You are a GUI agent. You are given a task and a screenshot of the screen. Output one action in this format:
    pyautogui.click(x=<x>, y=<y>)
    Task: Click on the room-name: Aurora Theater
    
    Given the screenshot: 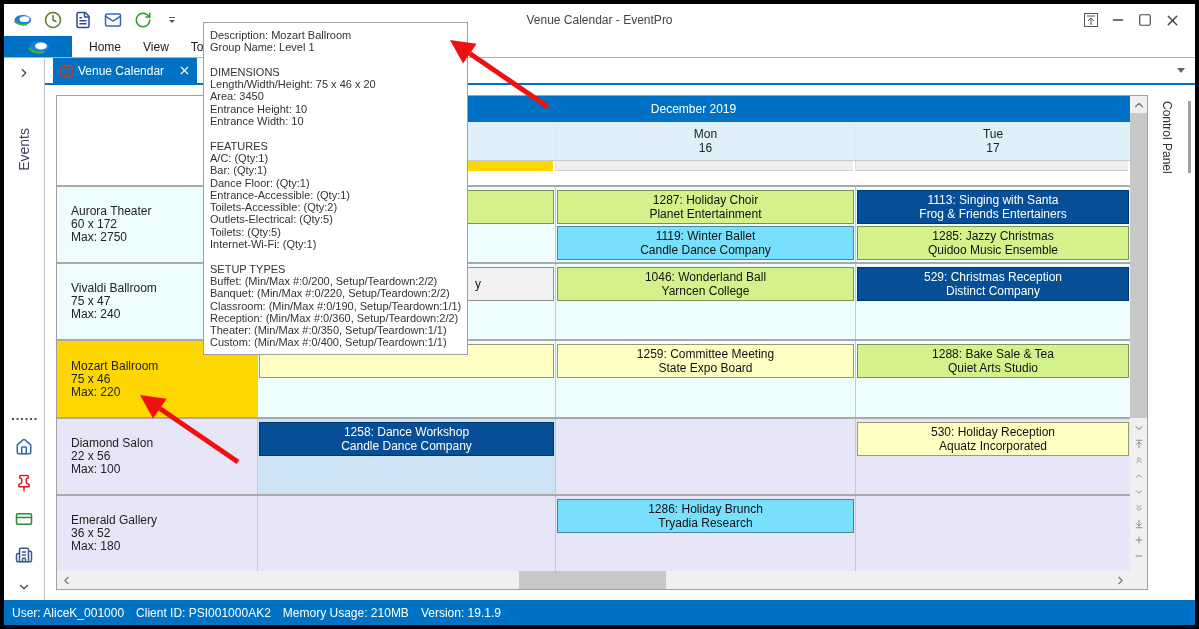 What is the action you would take?
    pyautogui.click(x=111, y=212)
    